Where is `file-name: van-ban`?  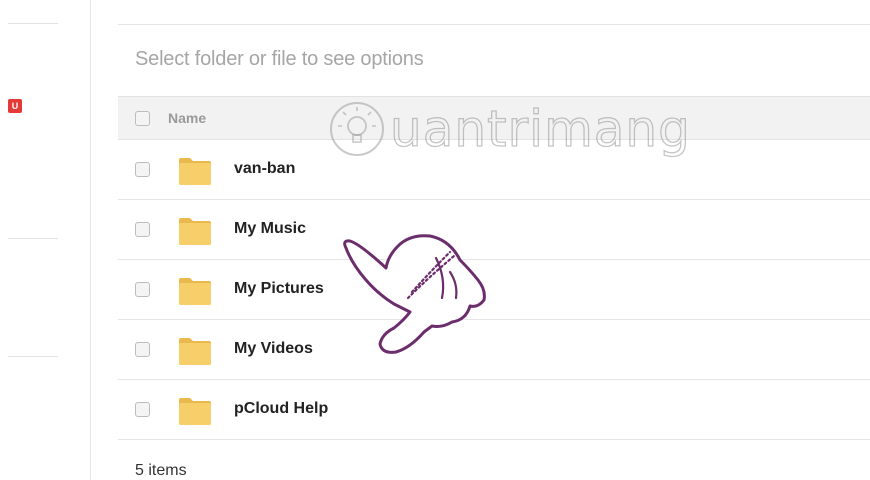 file-name: van-ban is located at coordinates (264, 169).